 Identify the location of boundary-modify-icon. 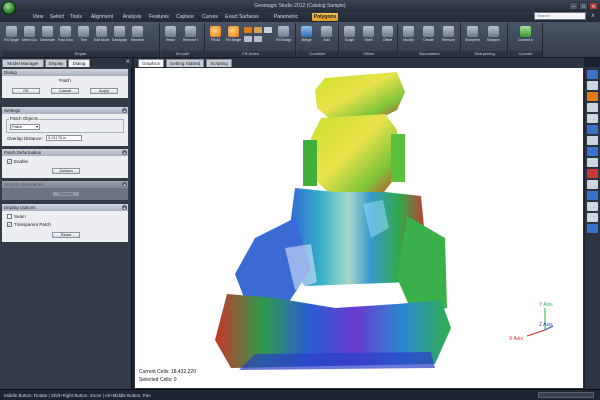
(408, 31).